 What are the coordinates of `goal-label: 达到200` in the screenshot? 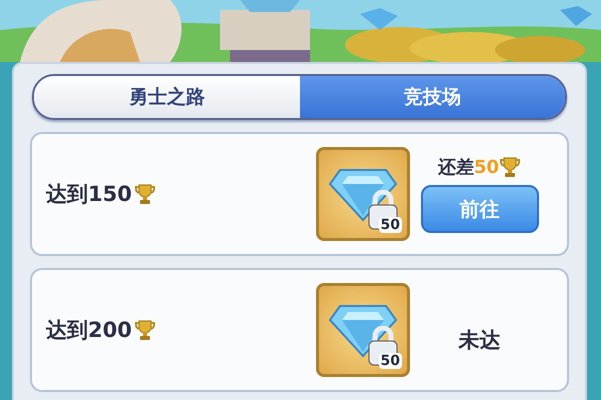 It's located at (89, 330).